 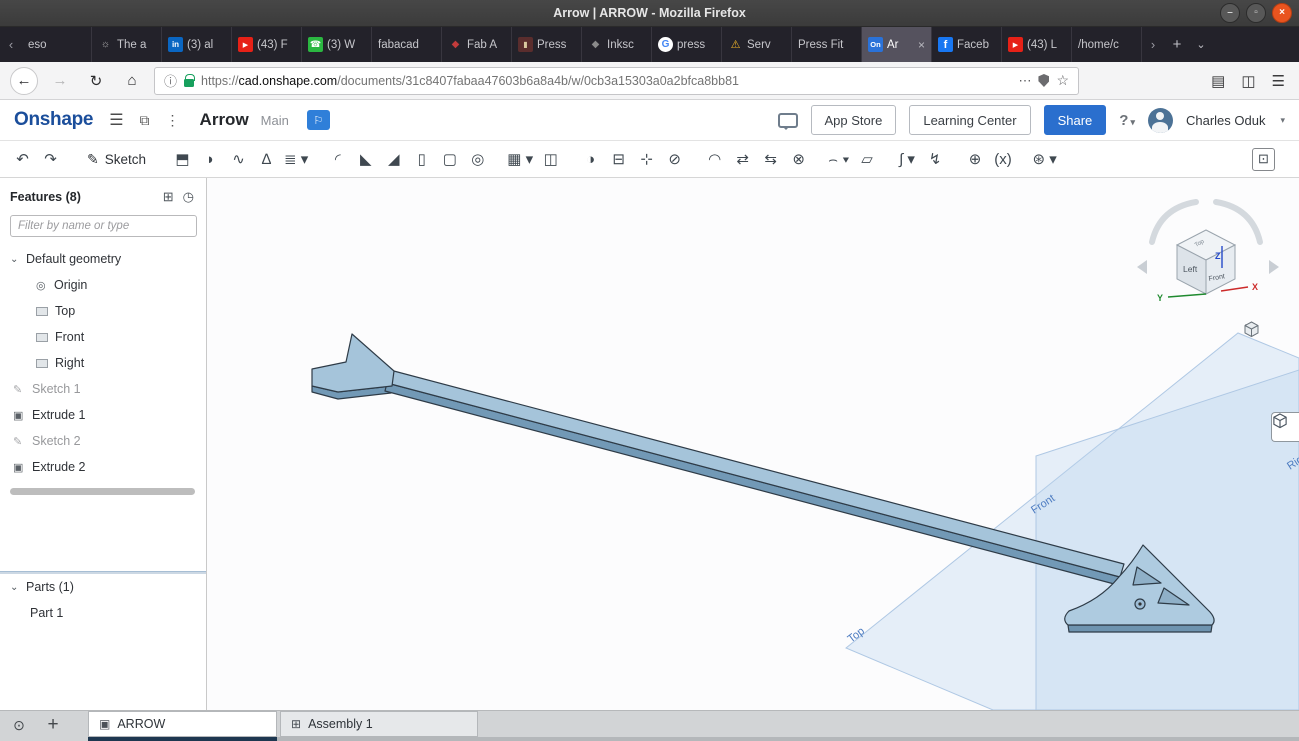 I want to click on user-name: Charles Oduk, so click(x=1225, y=120).